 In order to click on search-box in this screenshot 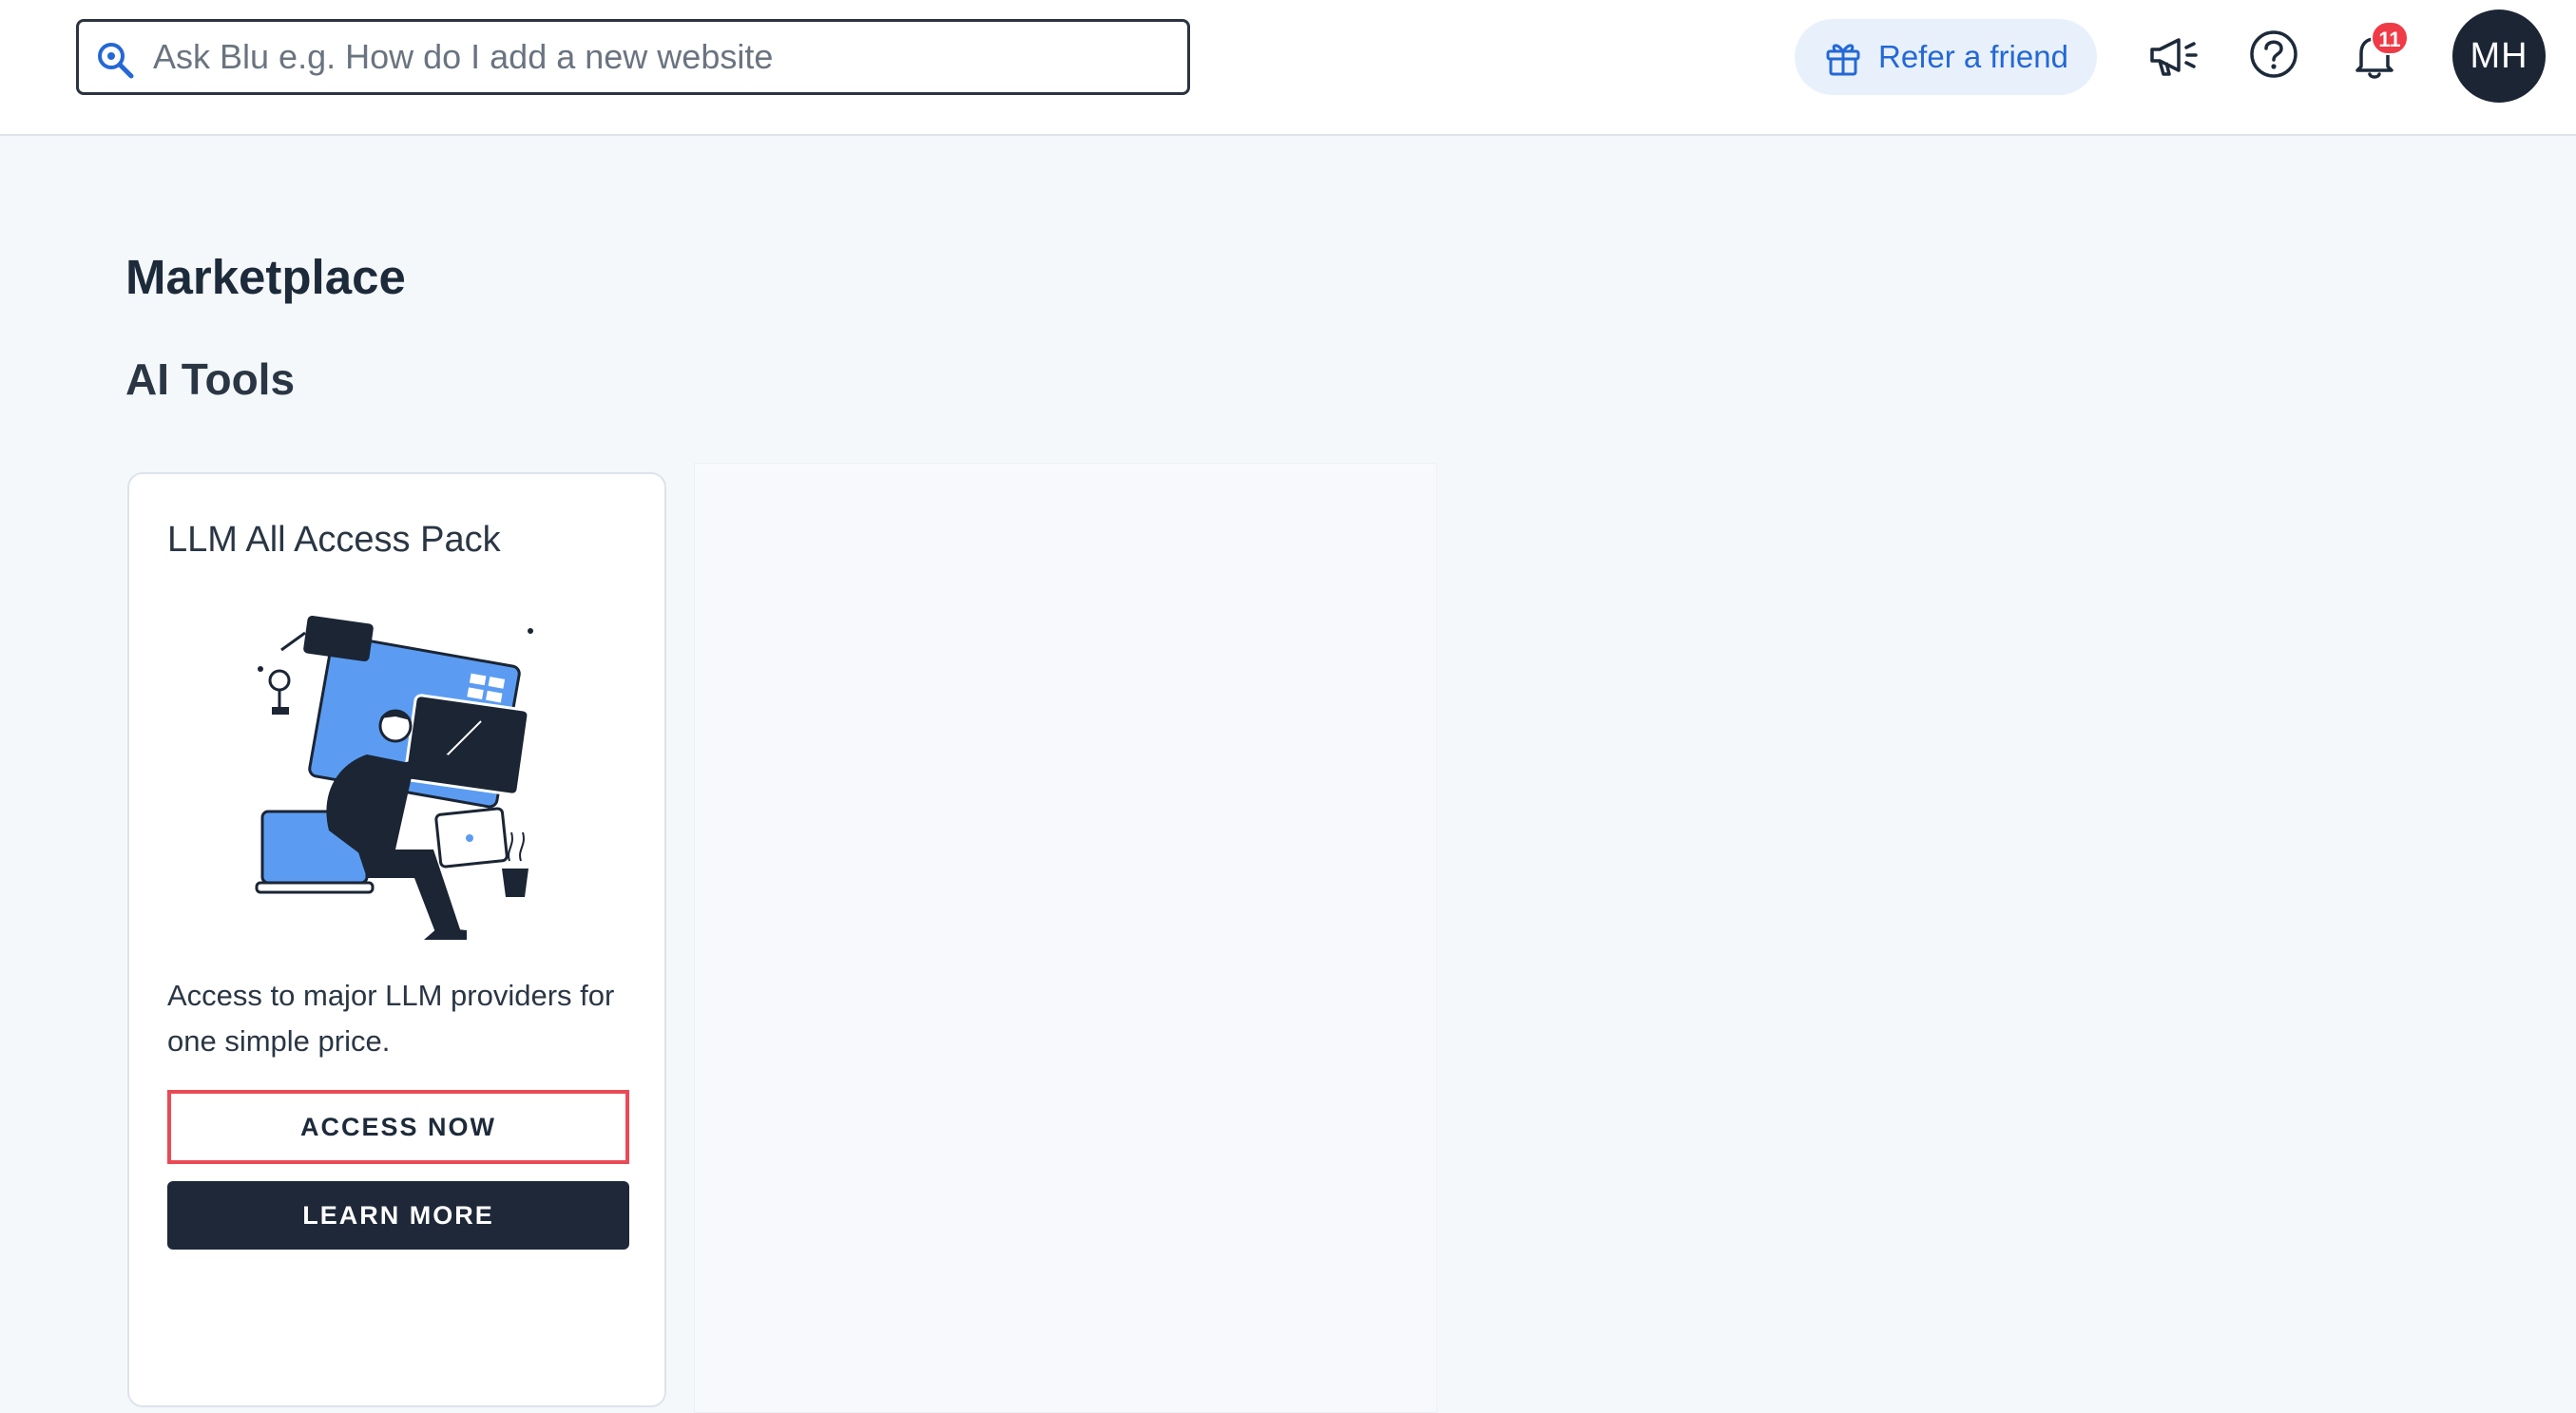, I will do `click(633, 57)`.